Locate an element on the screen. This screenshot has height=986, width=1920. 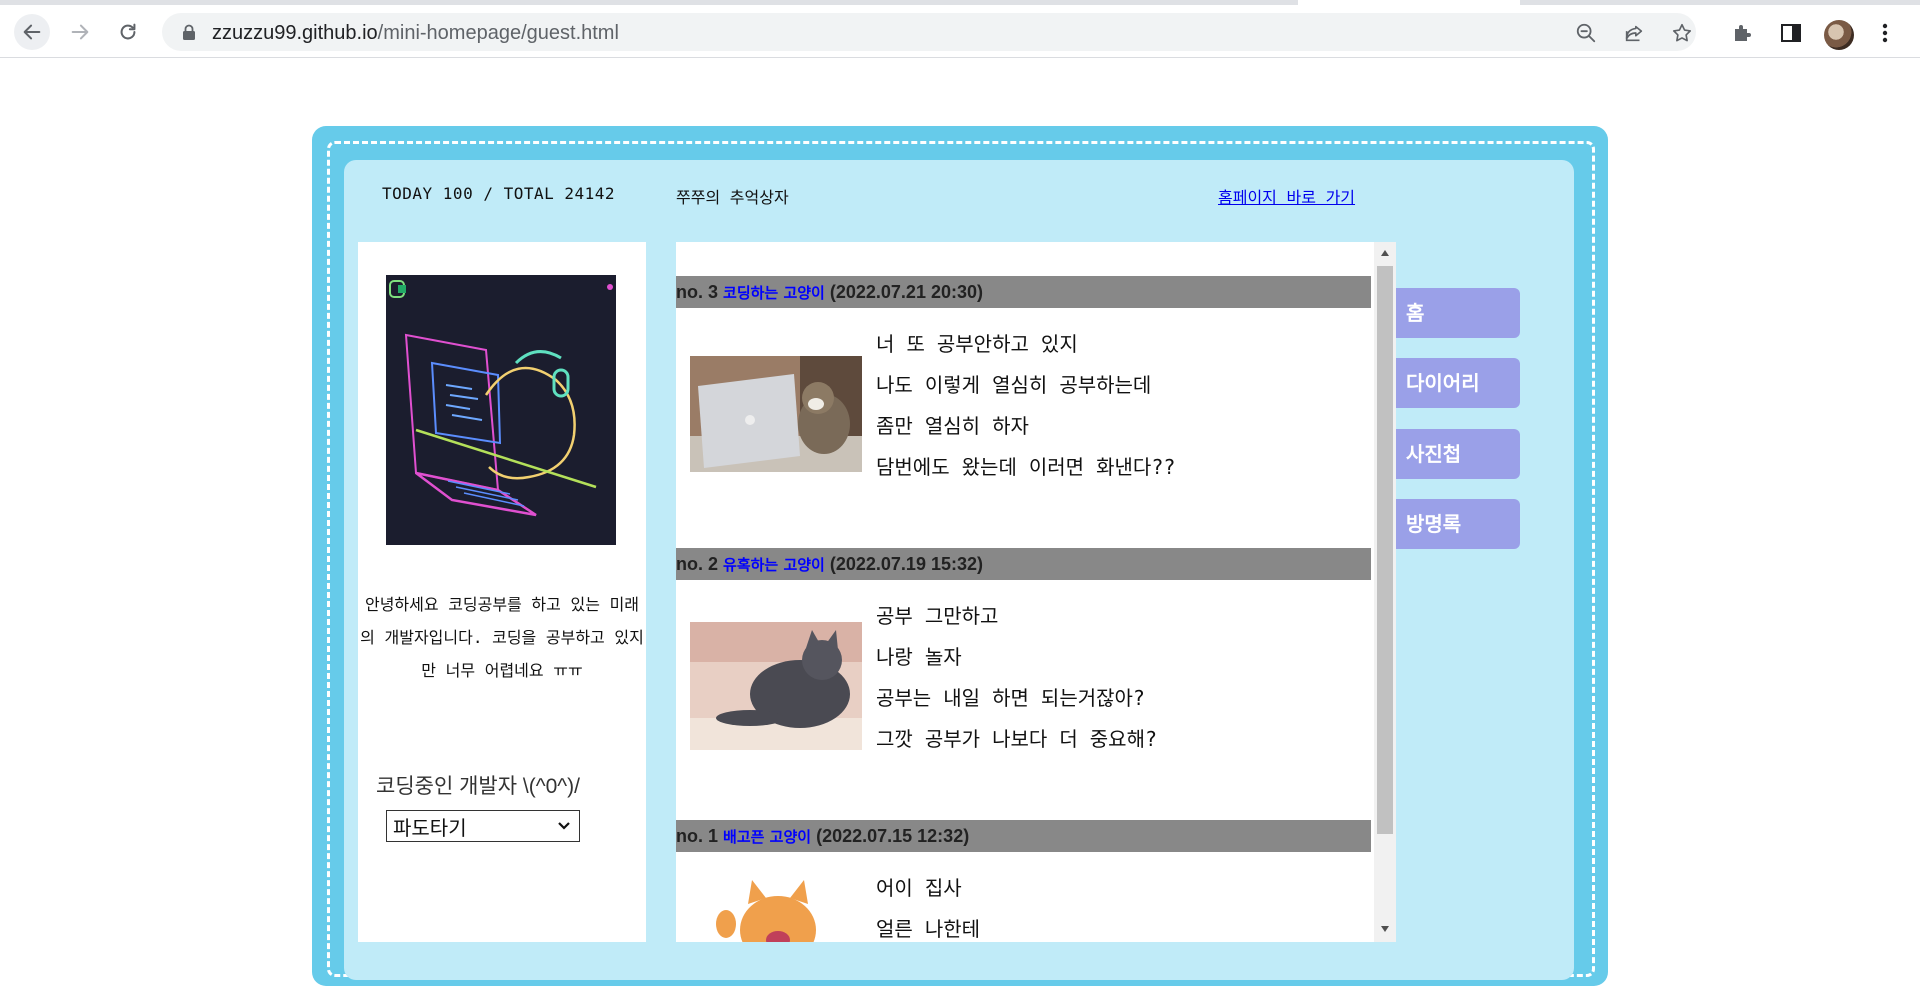
arrow-left-icon is located at coordinates (32, 32).